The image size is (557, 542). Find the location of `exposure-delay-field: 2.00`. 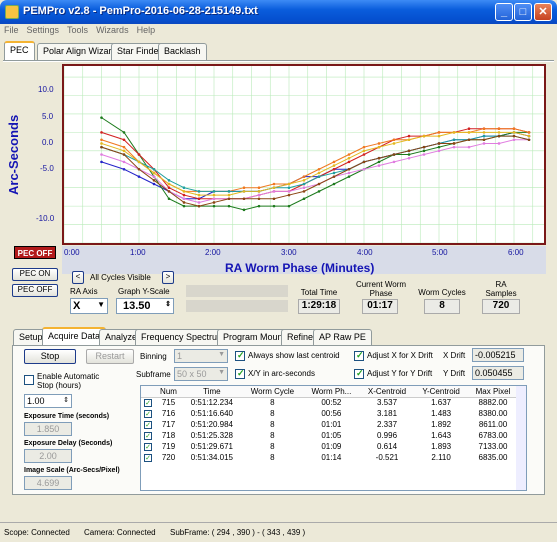

exposure-delay-field: 2.00 is located at coordinates (48, 456).